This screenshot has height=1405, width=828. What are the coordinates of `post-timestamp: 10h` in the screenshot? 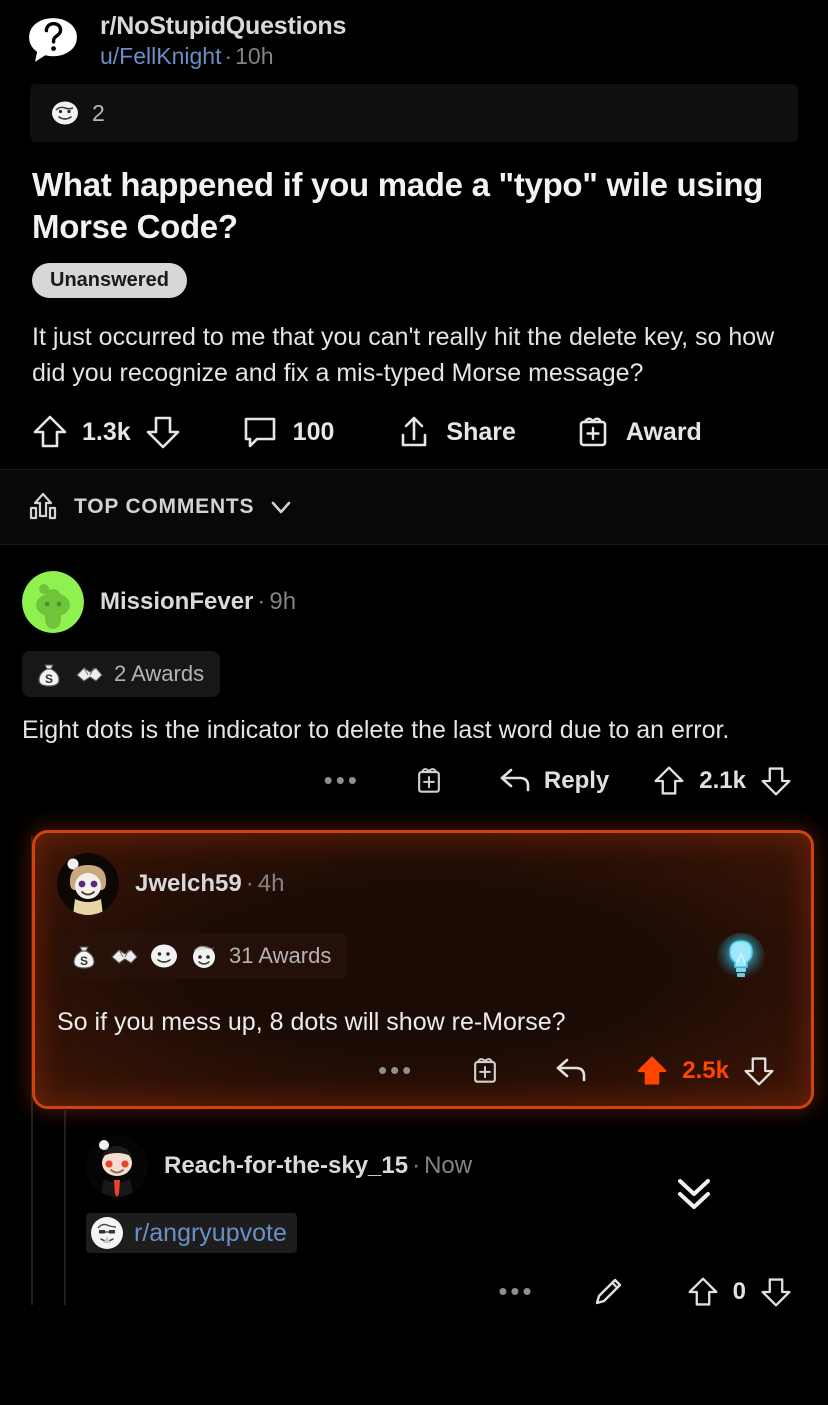 It's located at (254, 56).